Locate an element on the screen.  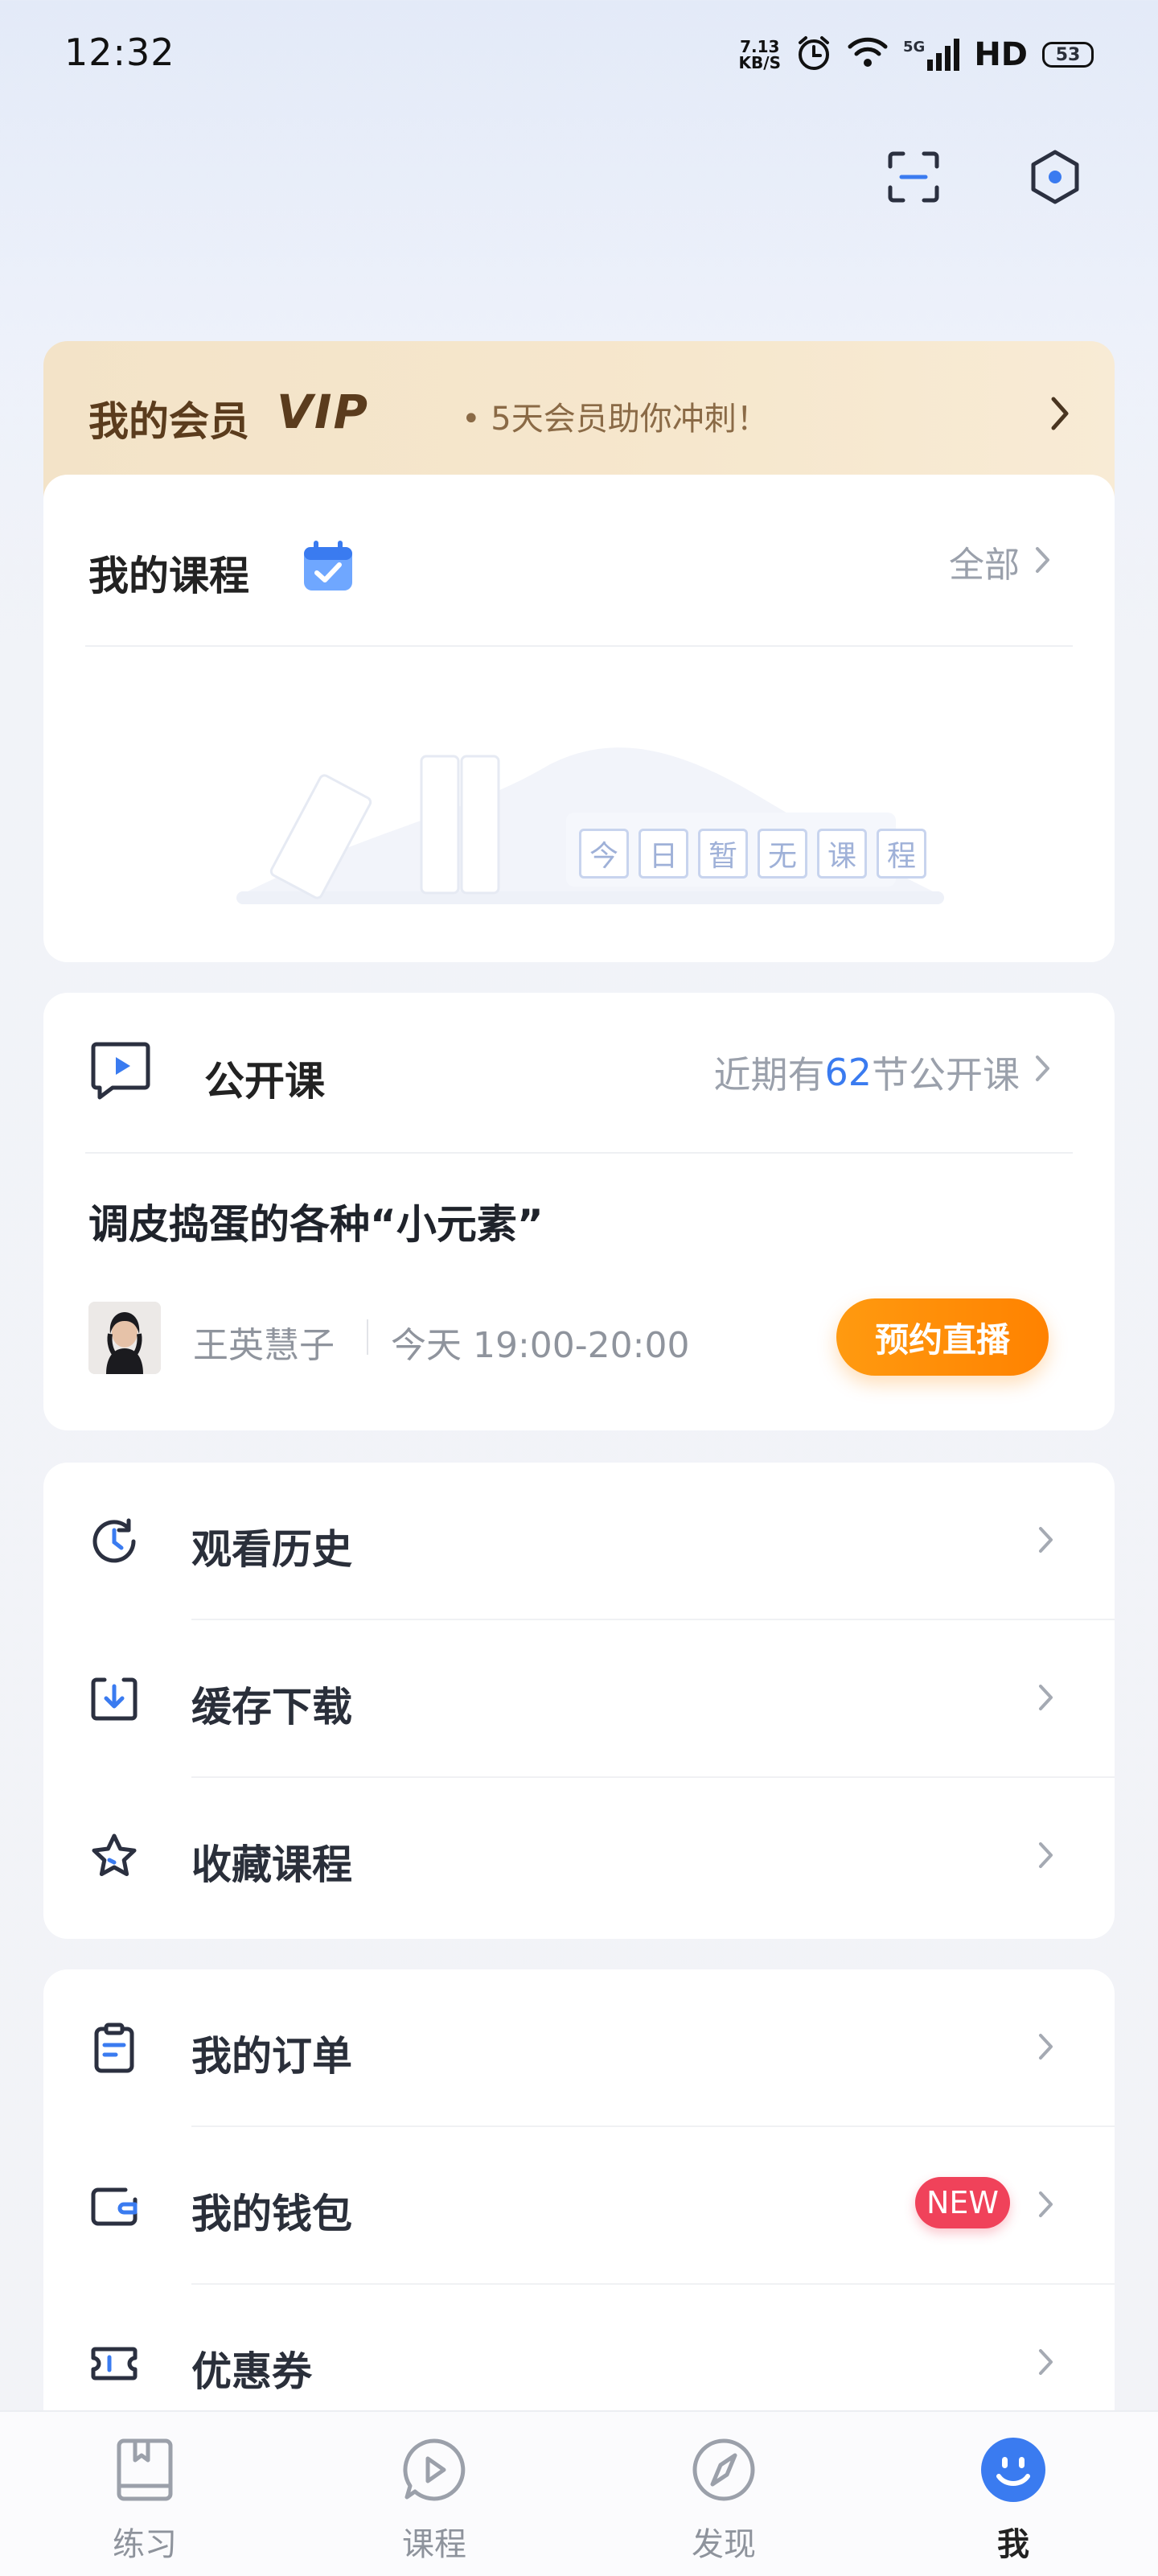
tab-practice: 练习 is located at coordinates (144, 2500).